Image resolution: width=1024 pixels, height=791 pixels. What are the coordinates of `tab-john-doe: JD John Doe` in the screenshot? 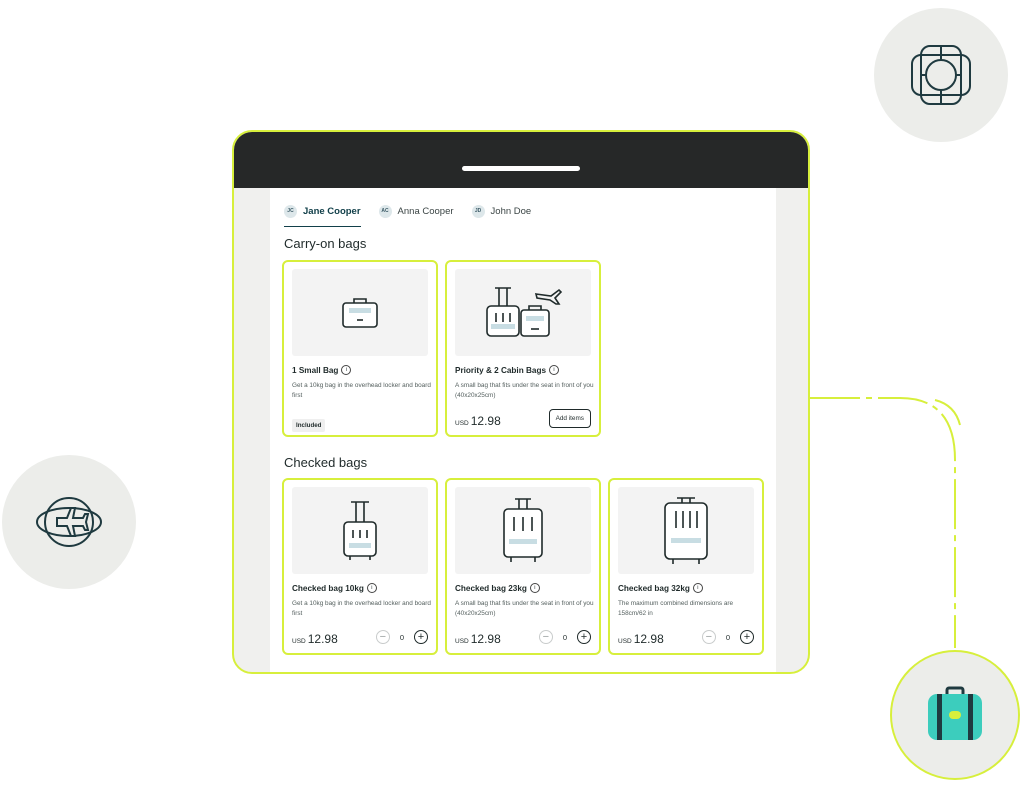 It's located at (501, 211).